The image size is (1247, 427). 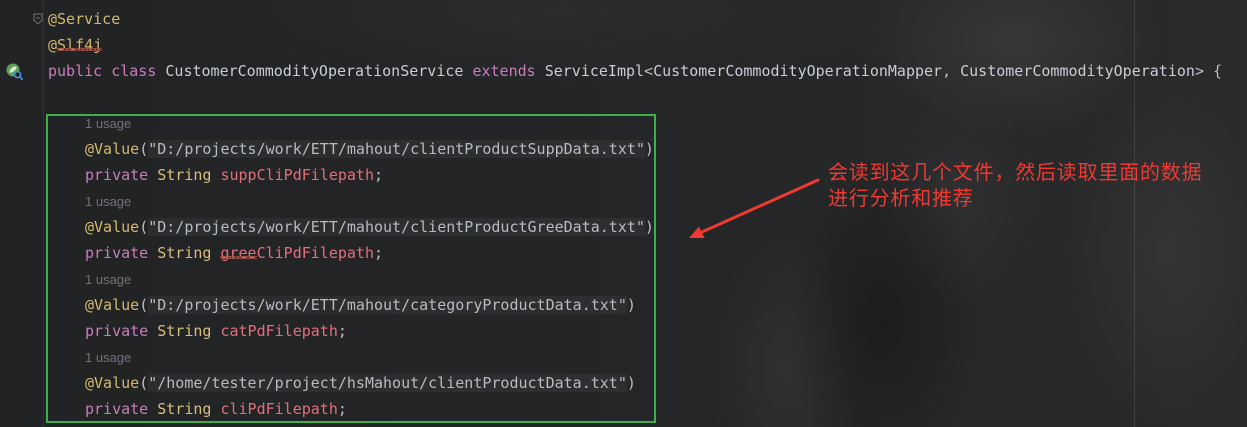 What do you see at coordinates (75, 45) in the screenshot?
I see `annotation-slf4j: @Slf4j` at bounding box center [75, 45].